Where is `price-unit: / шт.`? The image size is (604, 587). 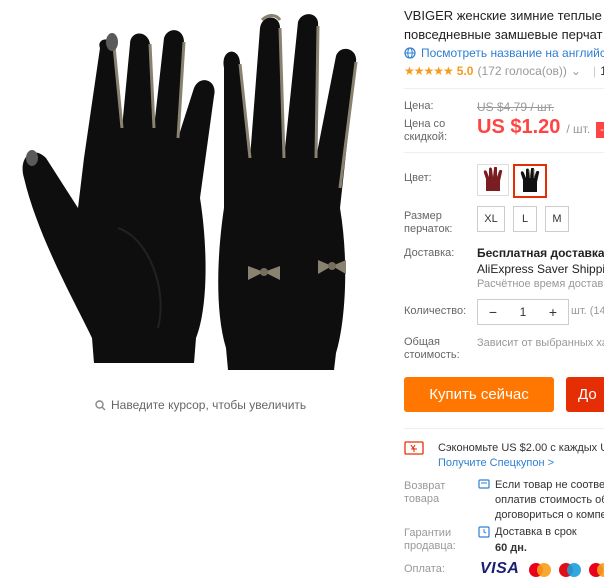 price-unit: / шт. is located at coordinates (578, 129).